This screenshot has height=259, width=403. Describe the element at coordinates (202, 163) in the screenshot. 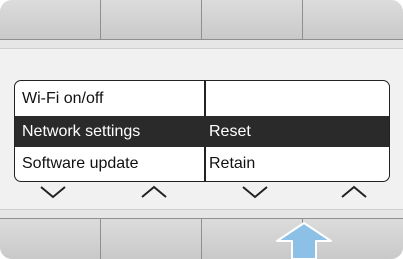

I see `menu-row-software-update: Software update Retain` at that location.